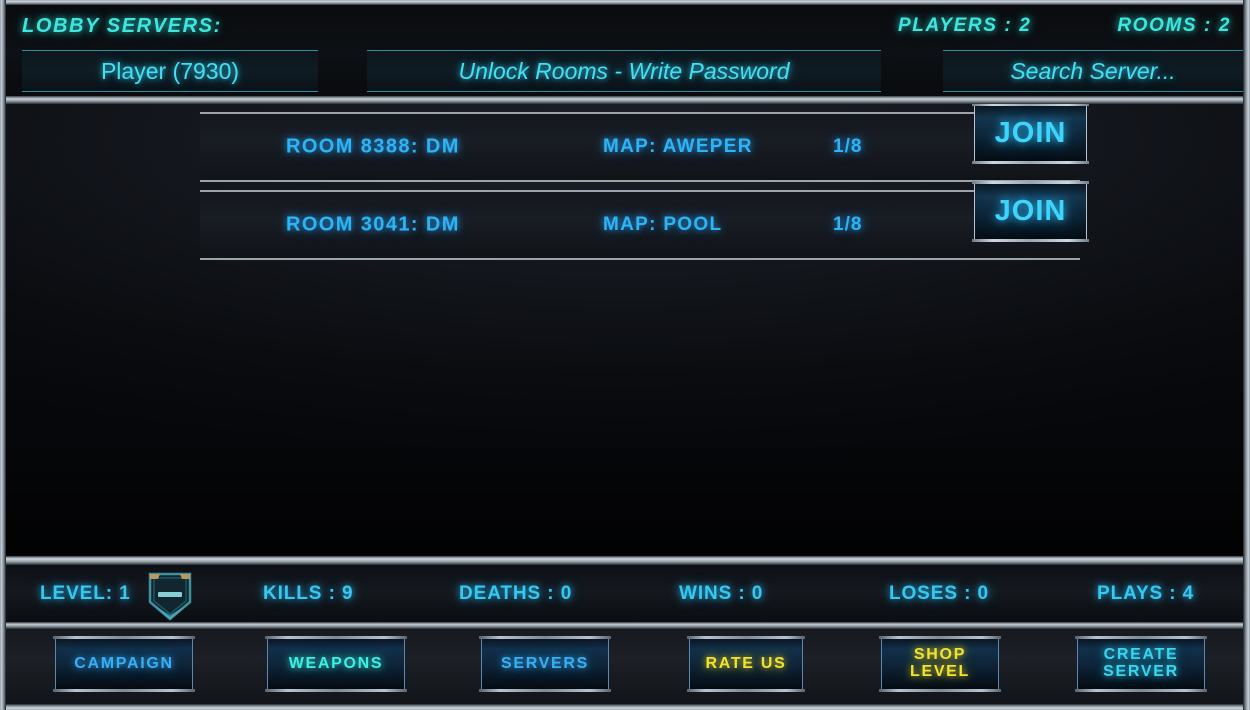 This screenshot has height=710, width=1250. I want to click on table-row: ROOM 3041: DM MAP: POOL 1/8 JOIN, so click(644, 220).